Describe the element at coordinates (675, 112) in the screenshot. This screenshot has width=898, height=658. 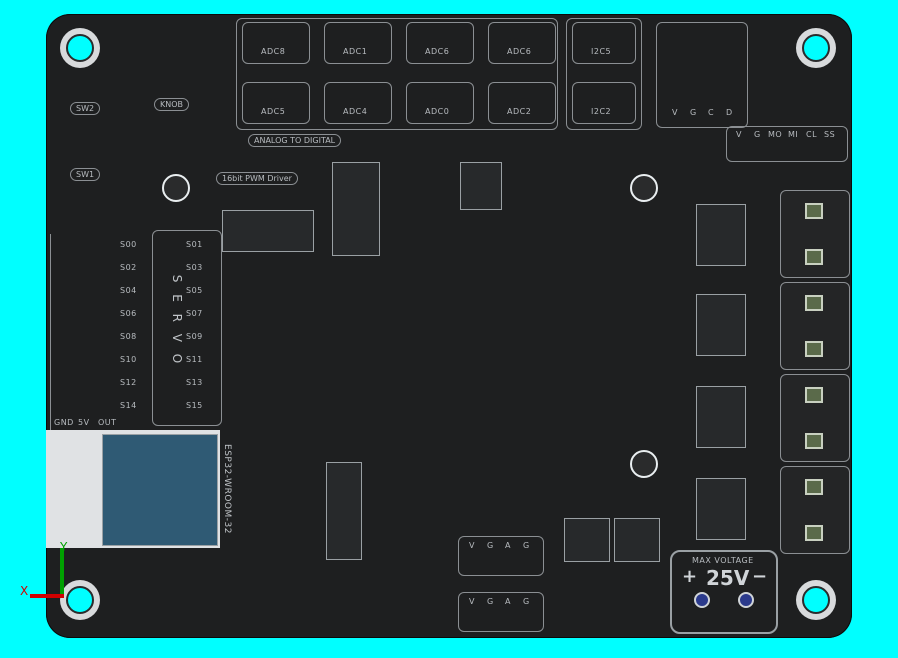
I see `vgcd-label: V` at that location.